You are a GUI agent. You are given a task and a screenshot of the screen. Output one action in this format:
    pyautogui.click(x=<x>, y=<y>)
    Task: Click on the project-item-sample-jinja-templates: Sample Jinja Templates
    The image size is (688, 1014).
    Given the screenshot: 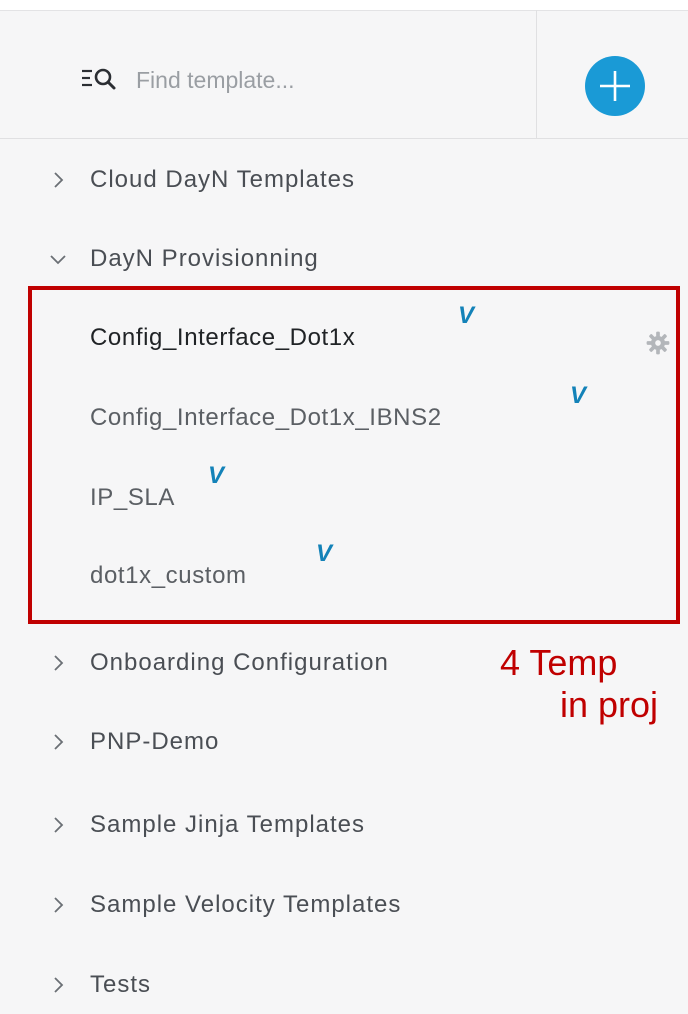 What is the action you would take?
    pyautogui.click(x=344, y=825)
    